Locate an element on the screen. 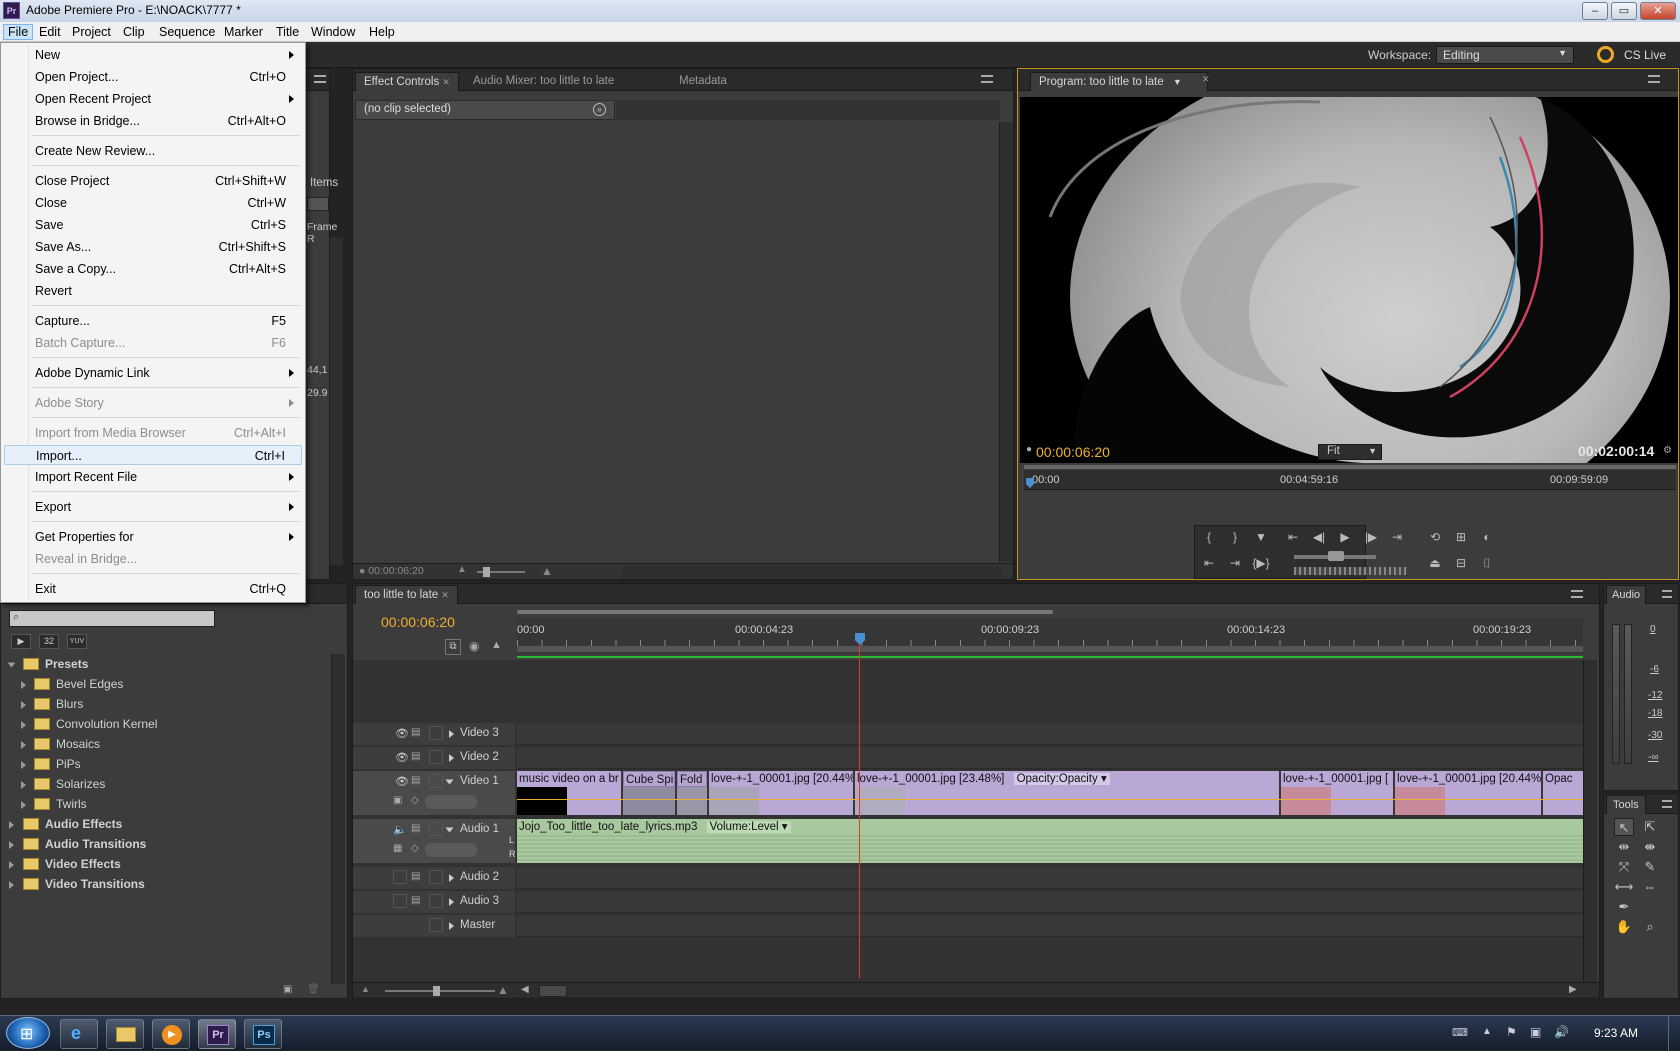 This screenshot has height=1051, width=1680. rolling-edit-tool-icon: ⇼ is located at coordinates (1650, 847).